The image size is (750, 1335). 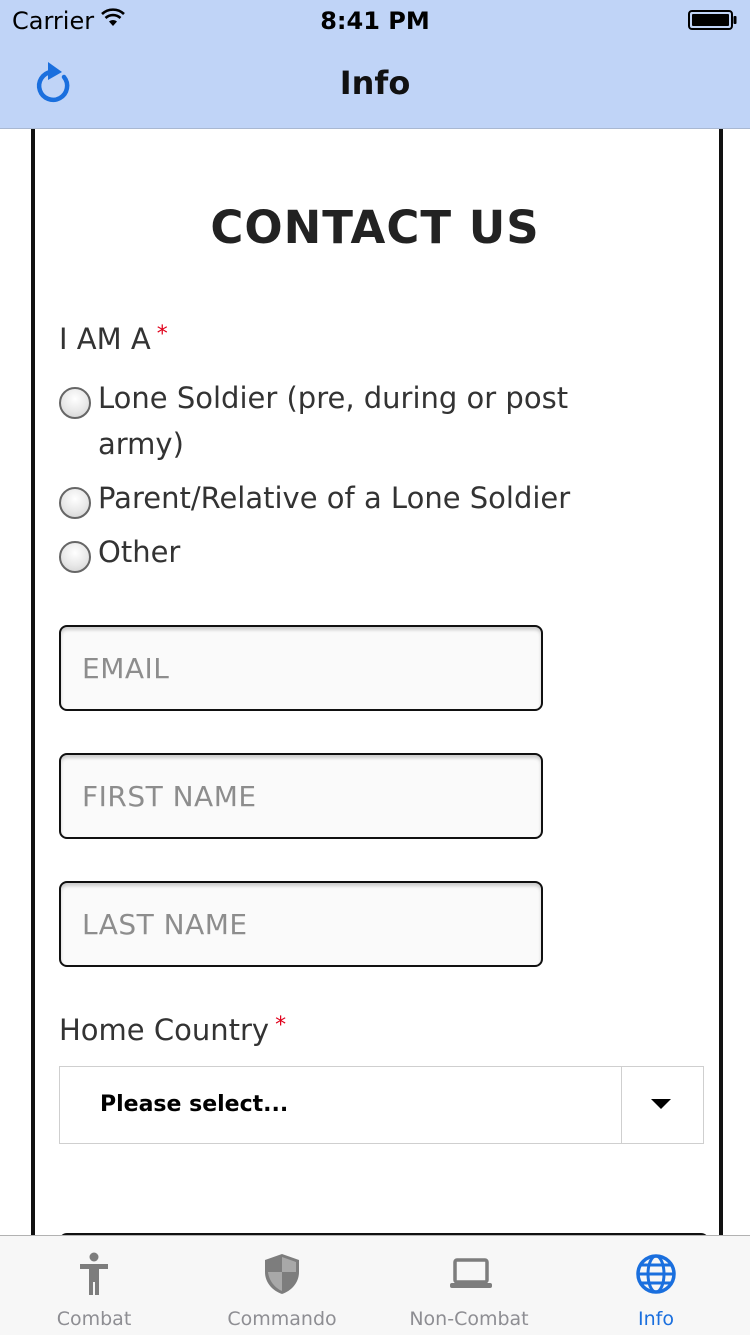 What do you see at coordinates (469, 1319) in the screenshot?
I see `tab-label: Non-Combat` at bounding box center [469, 1319].